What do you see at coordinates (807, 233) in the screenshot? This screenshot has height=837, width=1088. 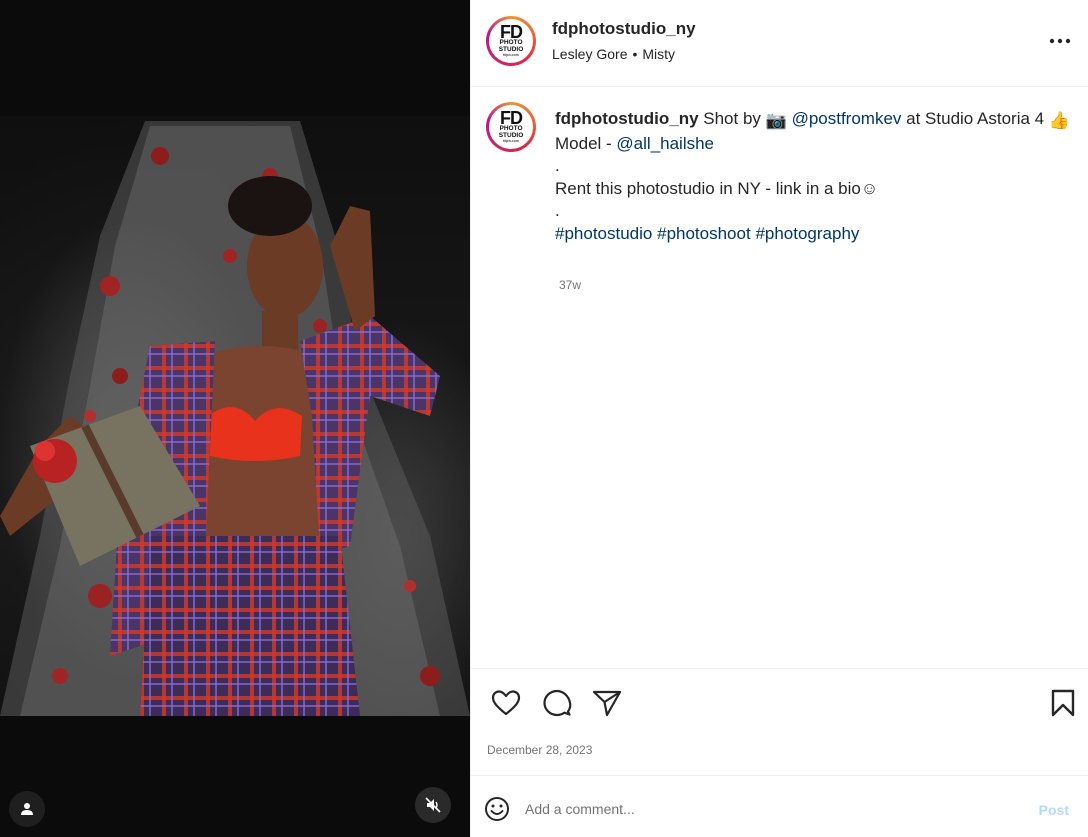 I see `hashtag-link: #photography` at bounding box center [807, 233].